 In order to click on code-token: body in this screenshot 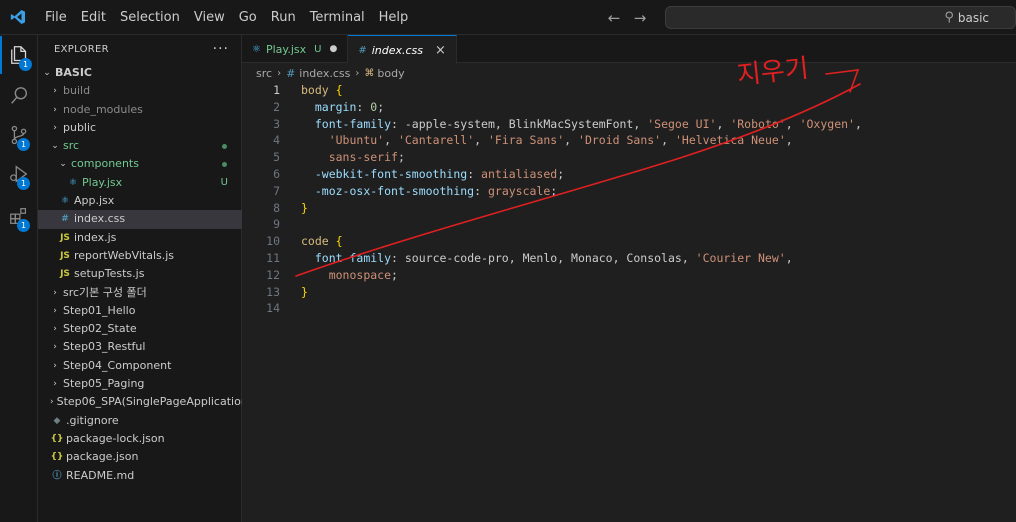, I will do `click(318, 90)`.